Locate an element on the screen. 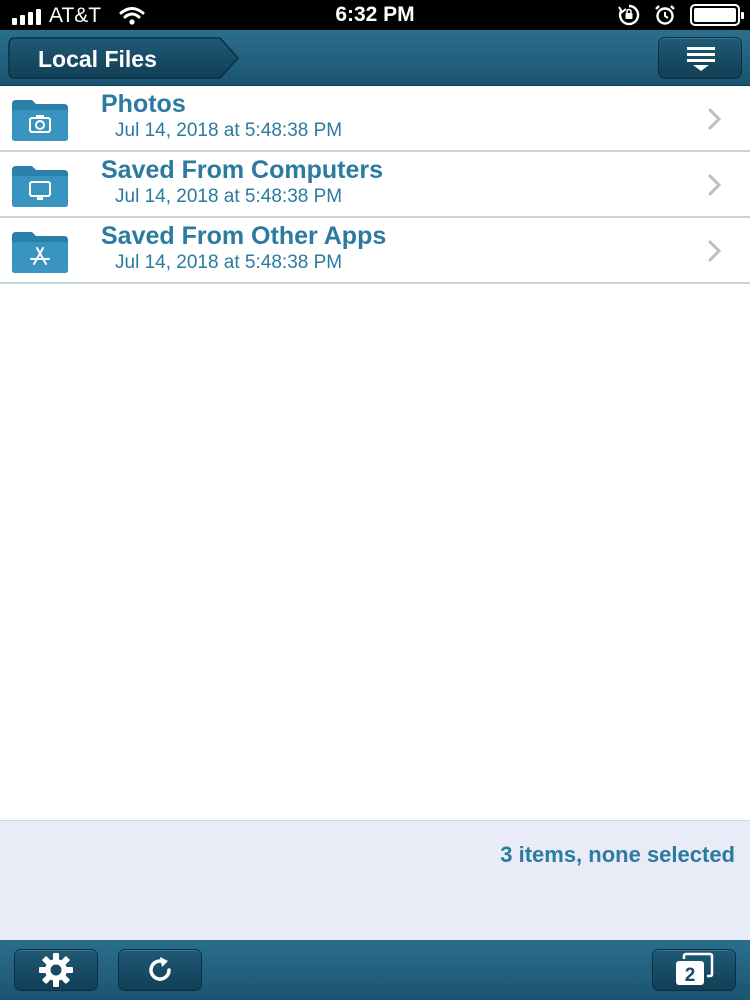 Image resolution: width=750 pixels, height=1000 pixels. folder-camera-icon is located at coordinates (40, 120).